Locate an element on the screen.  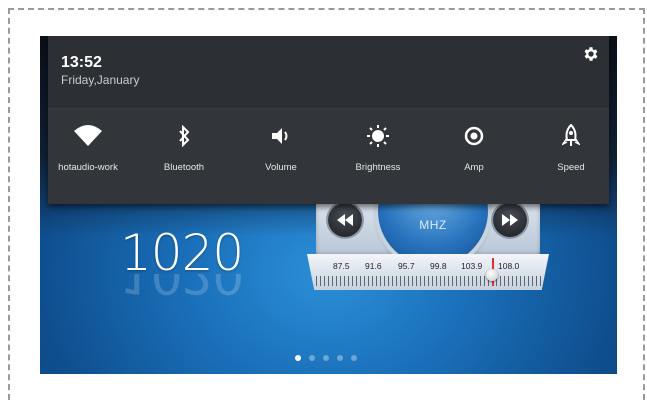
scale-label: 87.5 is located at coordinates (341, 266).